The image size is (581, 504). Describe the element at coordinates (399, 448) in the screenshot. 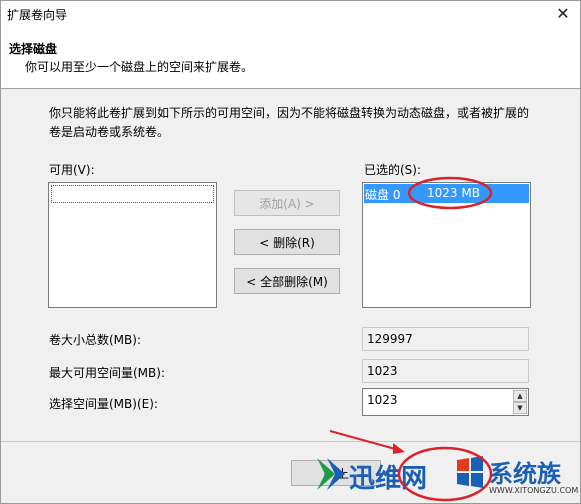

I see `annotation-arrowhead` at that location.